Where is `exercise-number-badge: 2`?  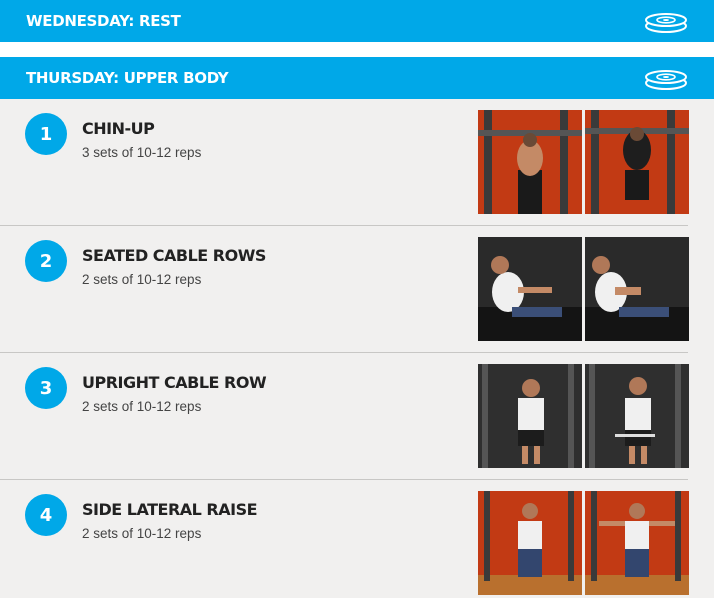
exercise-number-badge: 2 is located at coordinates (46, 261).